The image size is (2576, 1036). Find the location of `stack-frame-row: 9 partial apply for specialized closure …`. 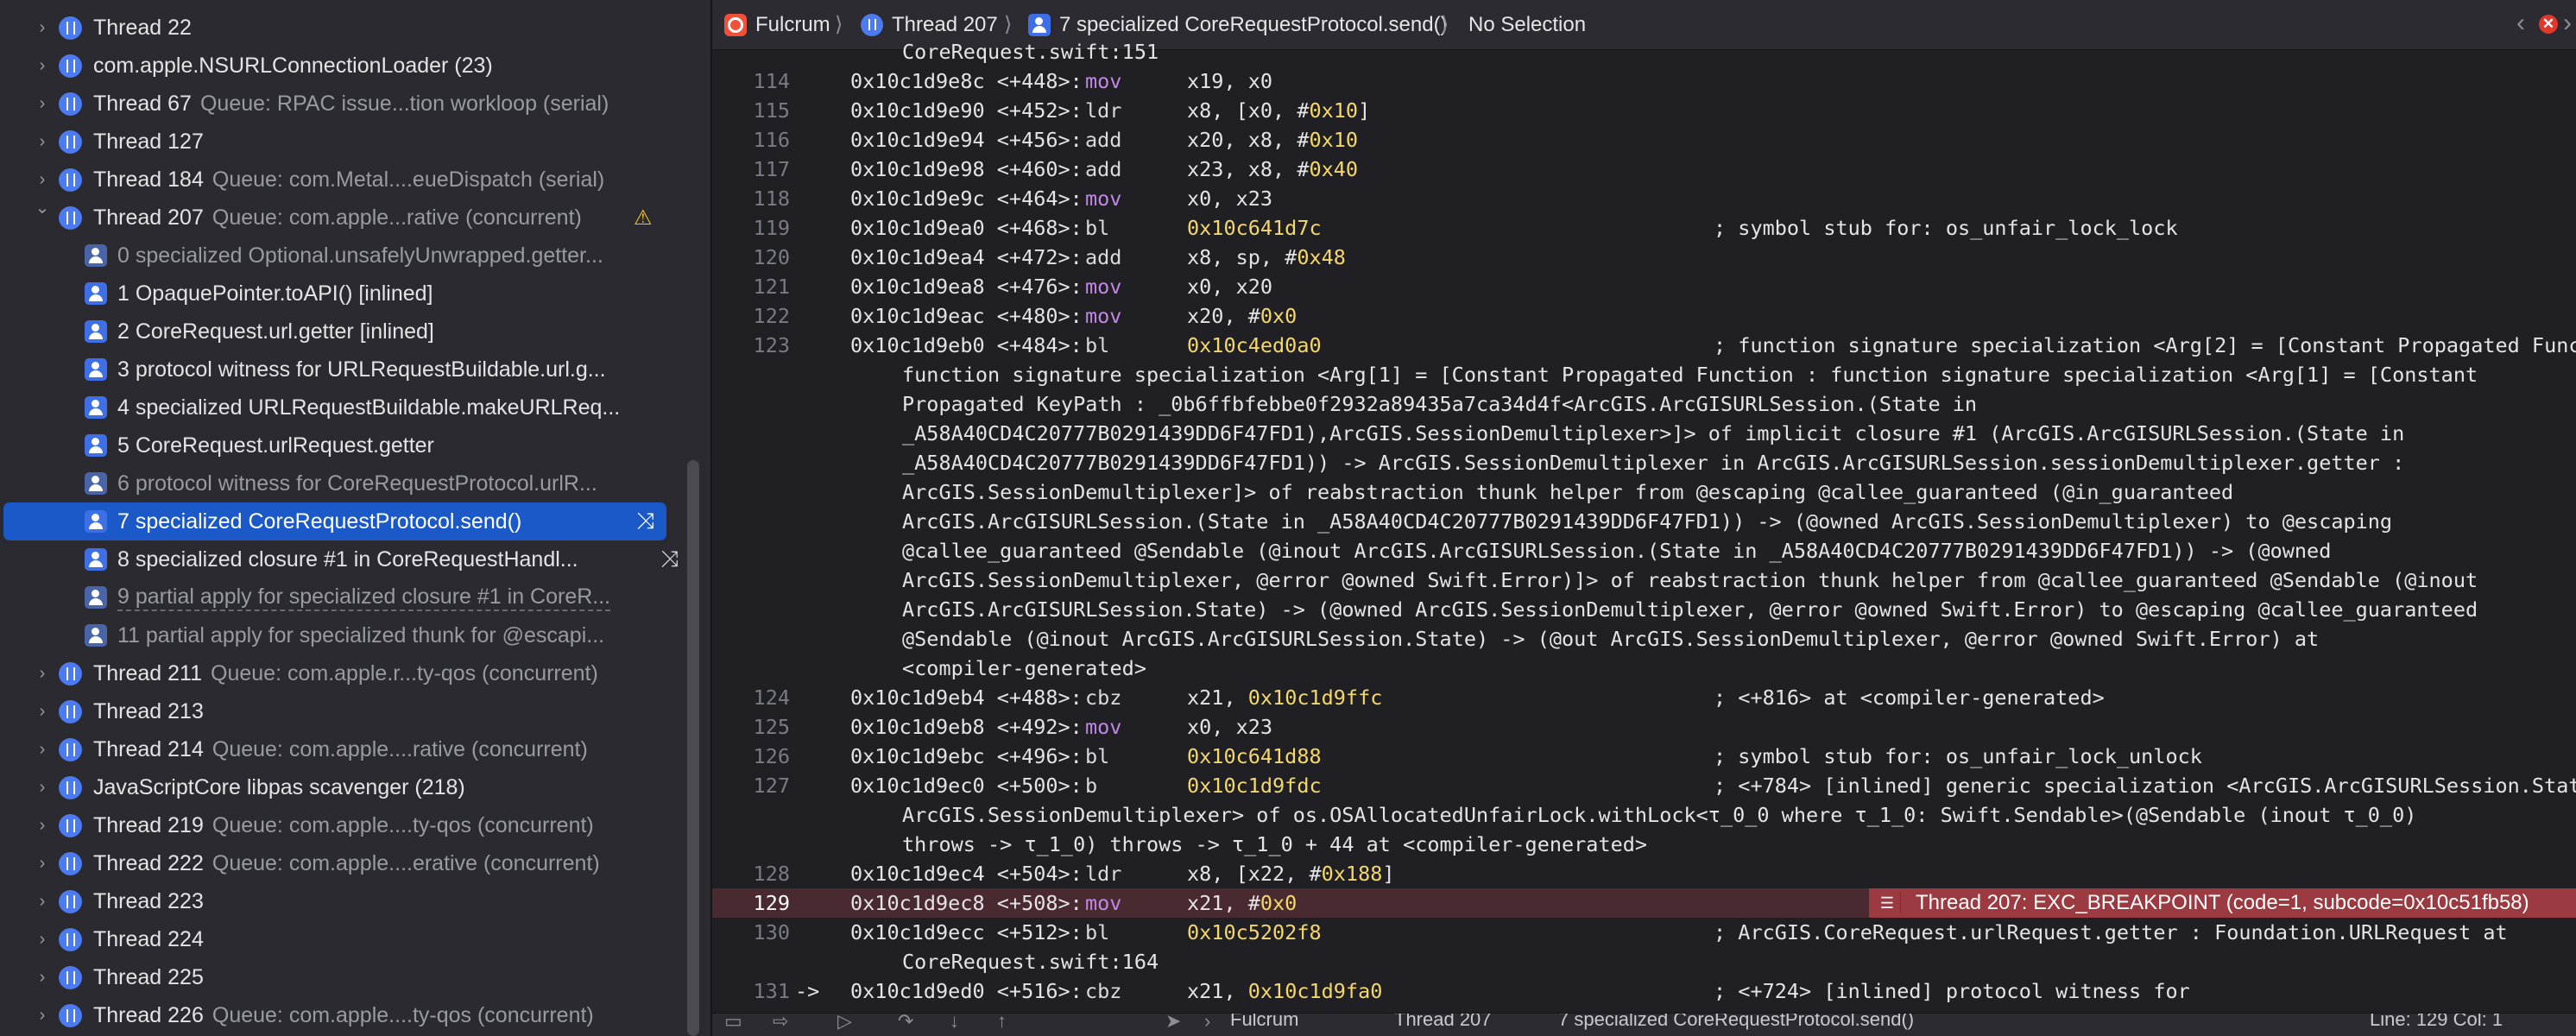

stack-frame-row: 9 partial apply for specialized closure … is located at coordinates (345, 597).